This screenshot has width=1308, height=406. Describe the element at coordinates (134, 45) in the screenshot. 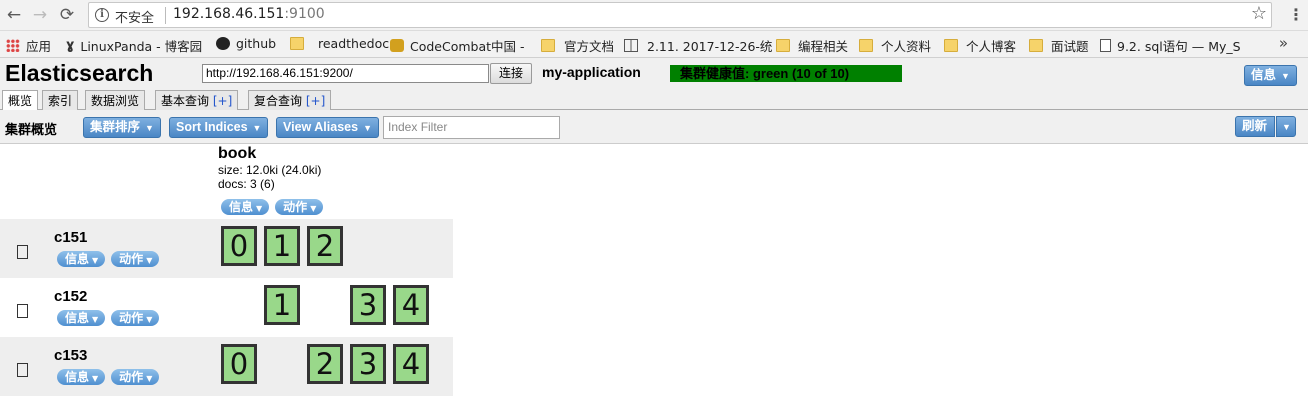

I see `bookmark-linuxpanda: ɣ LinuxPanda - 博客园` at that location.